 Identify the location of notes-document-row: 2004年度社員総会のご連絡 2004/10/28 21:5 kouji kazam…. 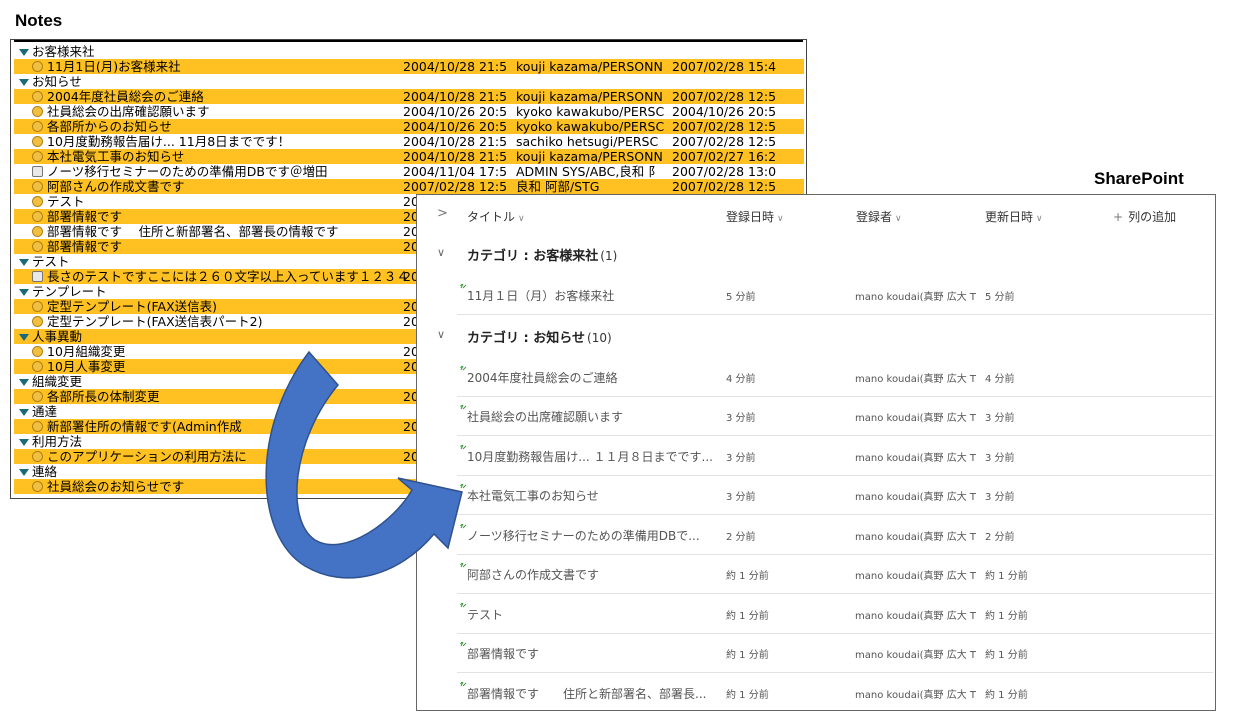
(409, 96).